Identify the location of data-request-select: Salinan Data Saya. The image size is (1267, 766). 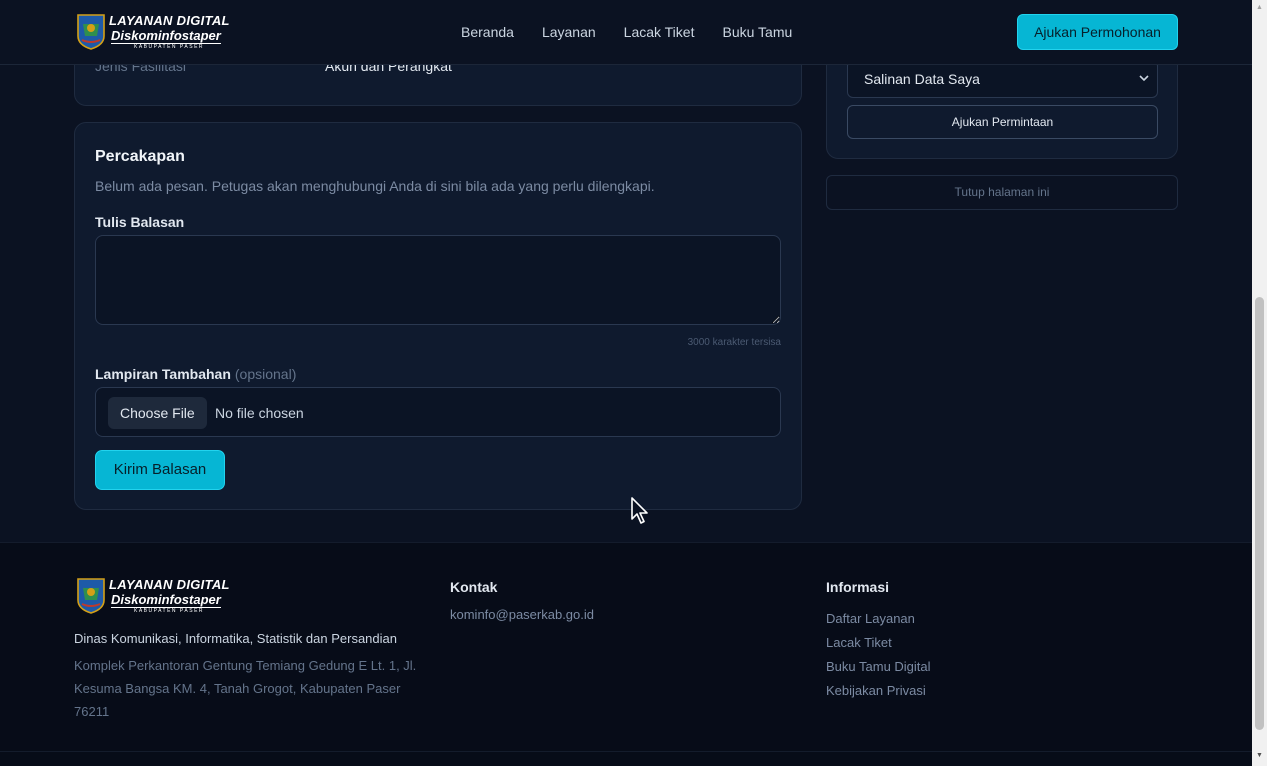
(1002, 79).